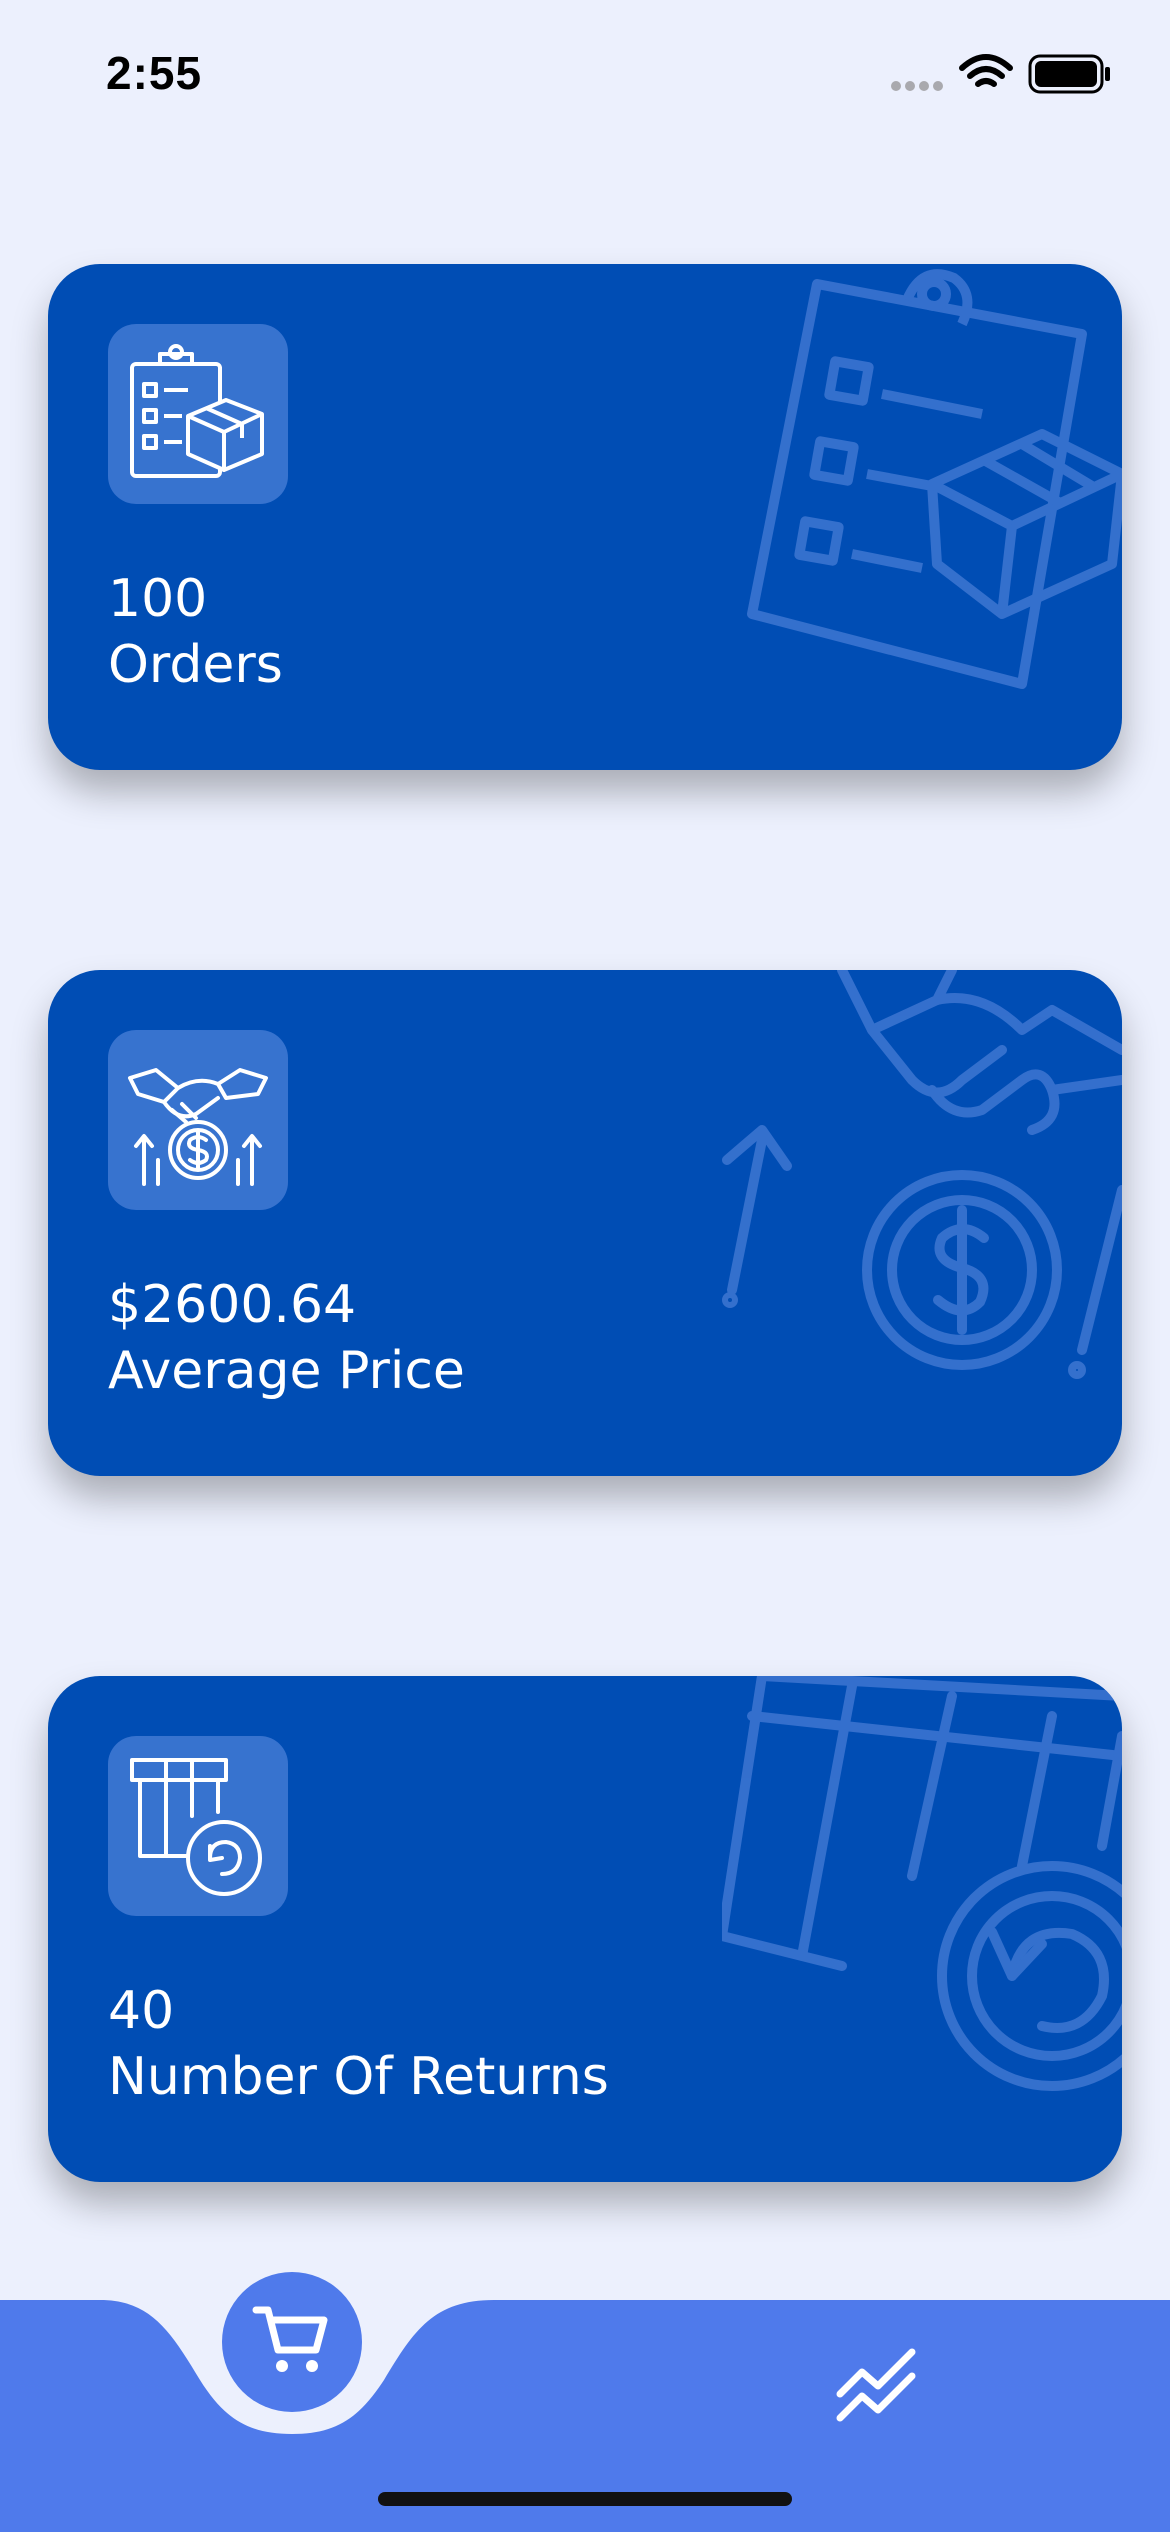  I want to click on wifi-icon, so click(986, 70).